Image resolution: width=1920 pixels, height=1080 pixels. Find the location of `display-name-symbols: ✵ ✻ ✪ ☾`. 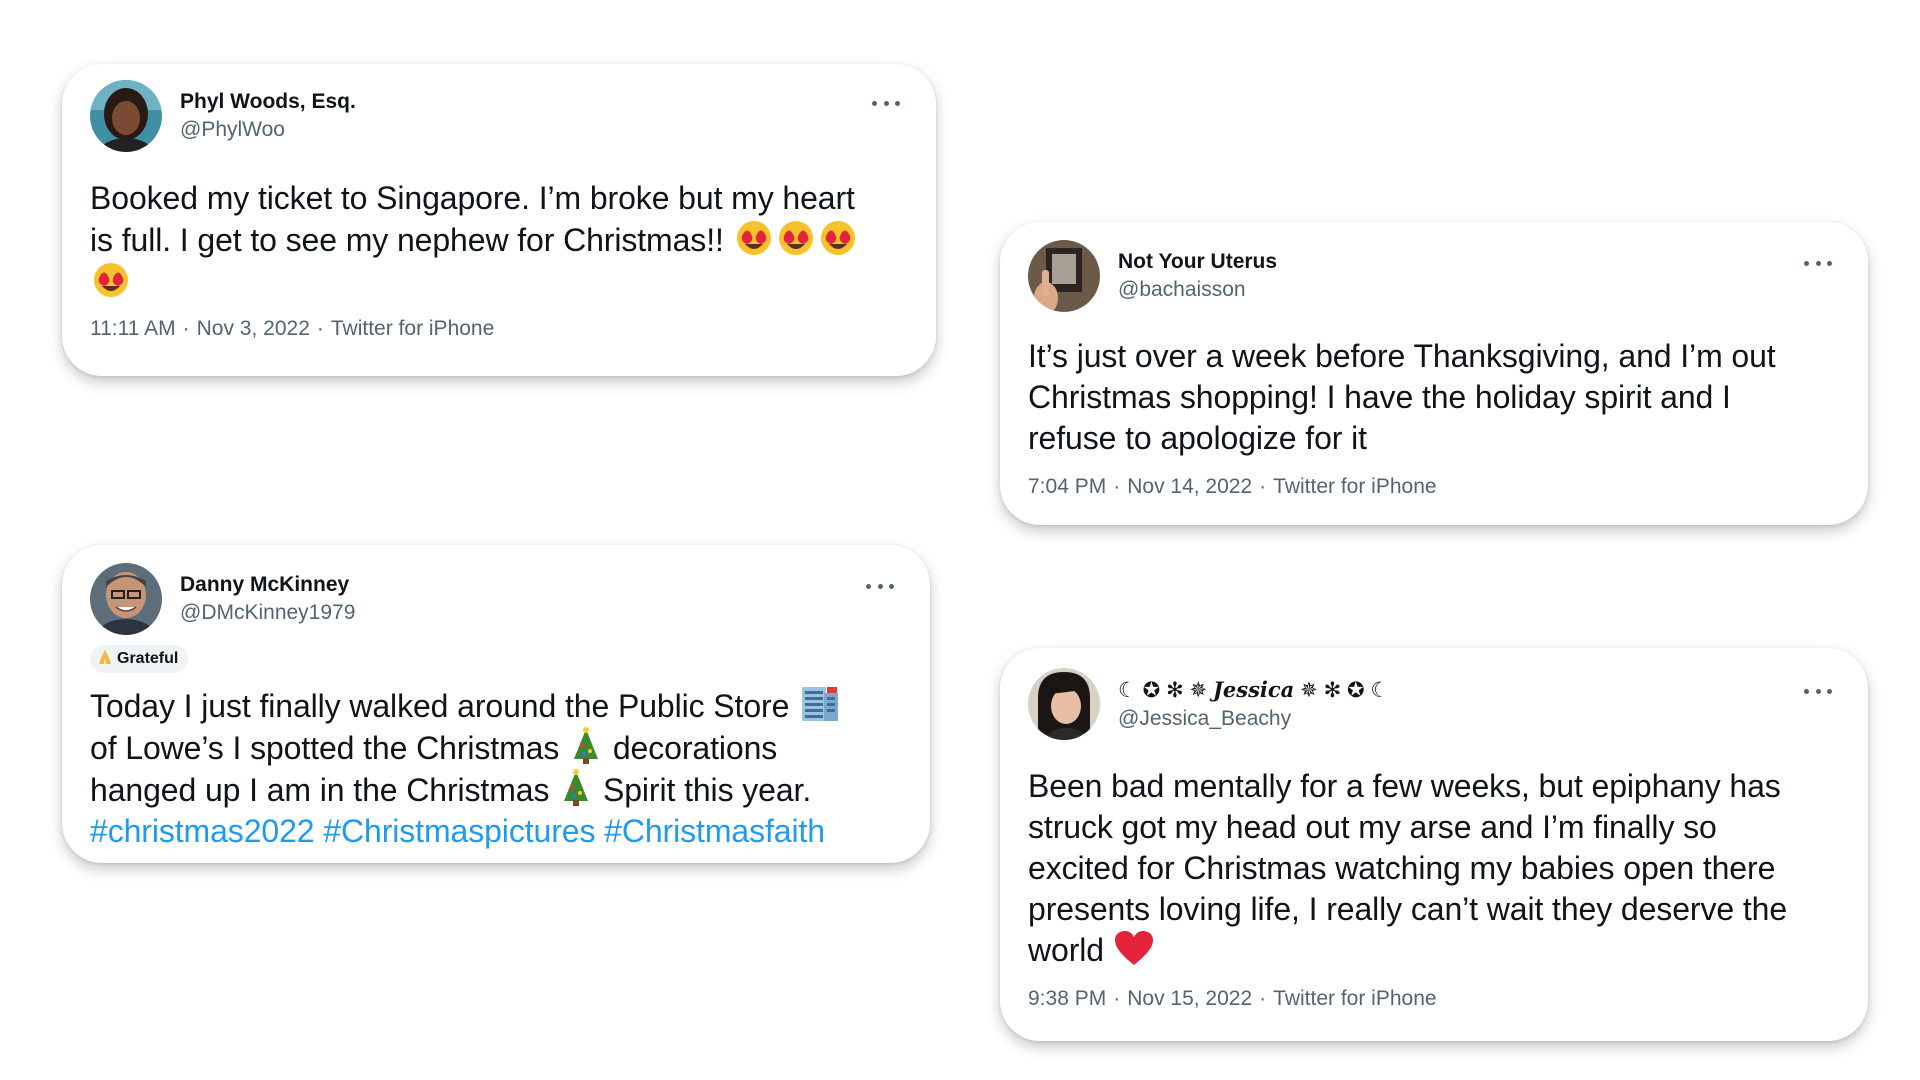

display-name-symbols: ✵ ✻ ✪ ☾ is located at coordinates (1345, 690).